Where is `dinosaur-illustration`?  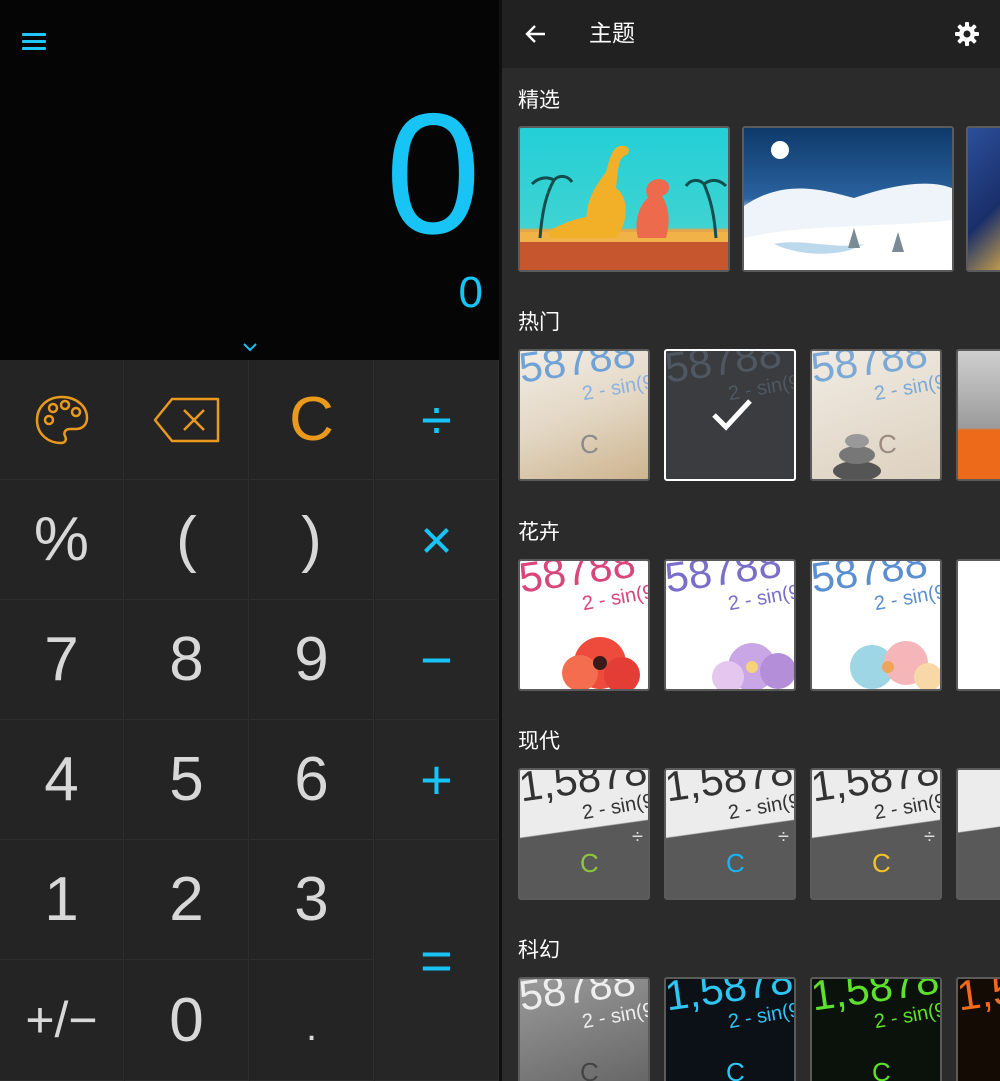 dinosaur-illustration is located at coordinates (624, 207).